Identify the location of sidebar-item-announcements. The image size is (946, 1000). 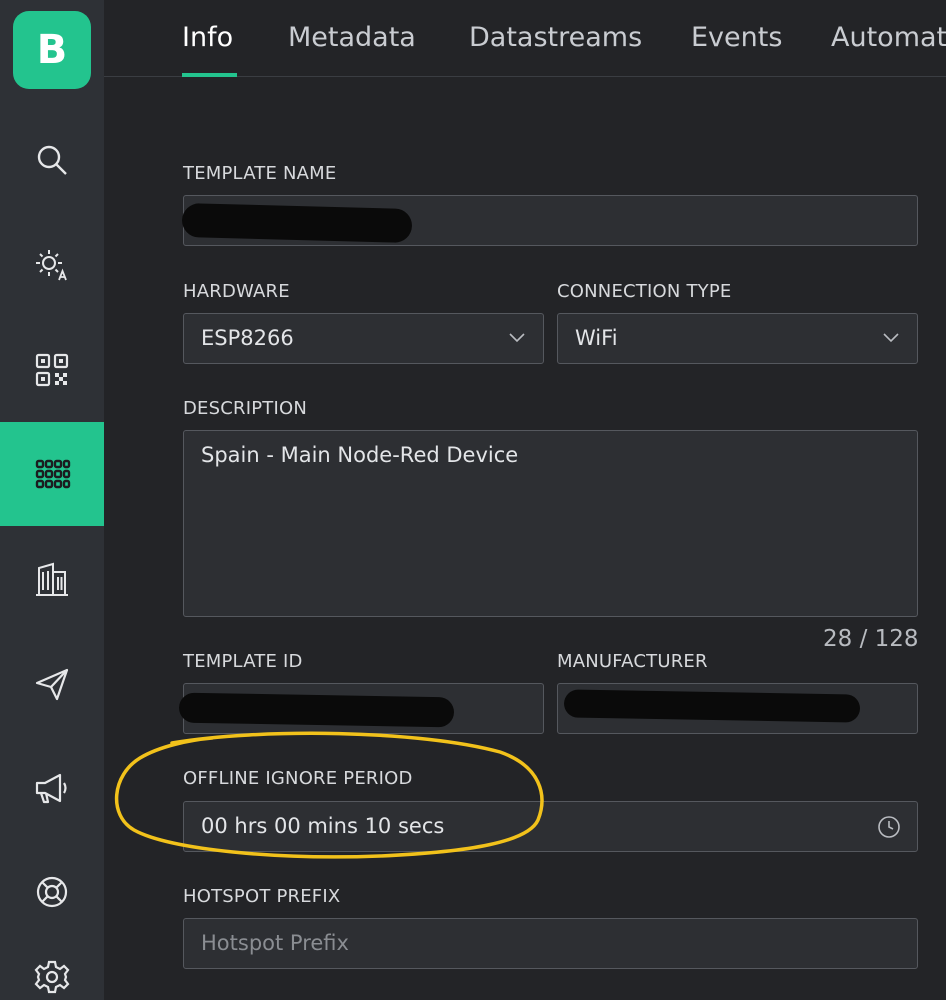
(52, 788).